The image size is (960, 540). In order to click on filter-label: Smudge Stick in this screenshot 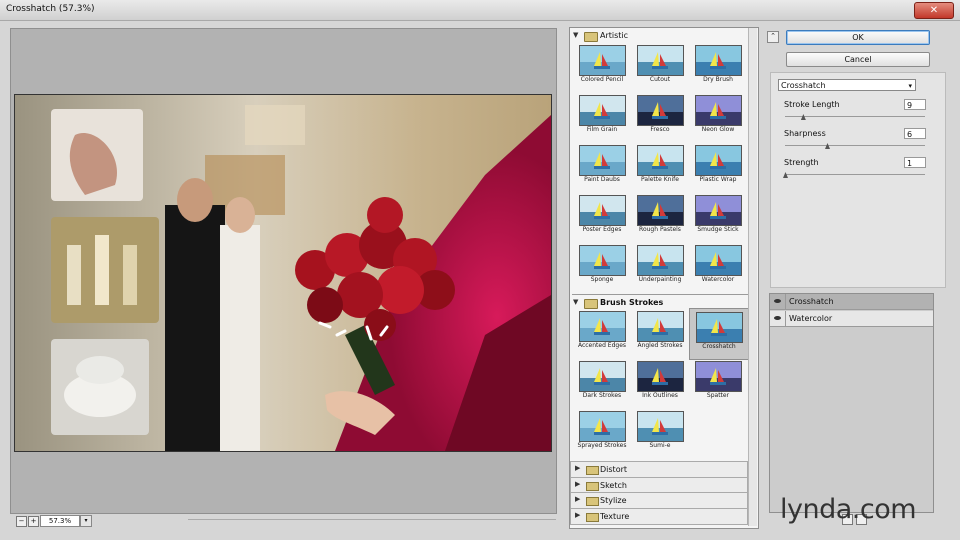, I will do `click(718, 229)`.